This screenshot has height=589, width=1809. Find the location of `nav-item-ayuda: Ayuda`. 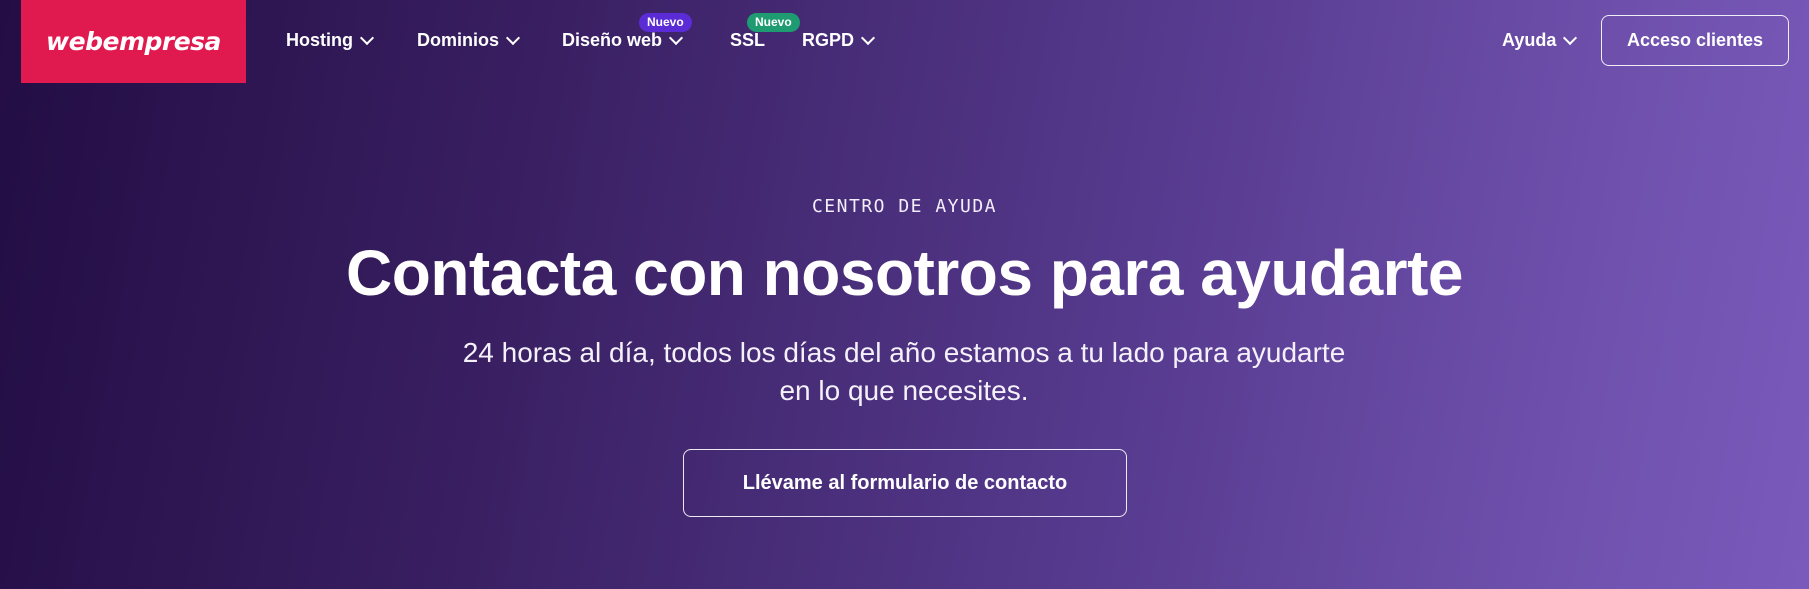

nav-item-ayuda: Ayuda is located at coordinates (1540, 40).